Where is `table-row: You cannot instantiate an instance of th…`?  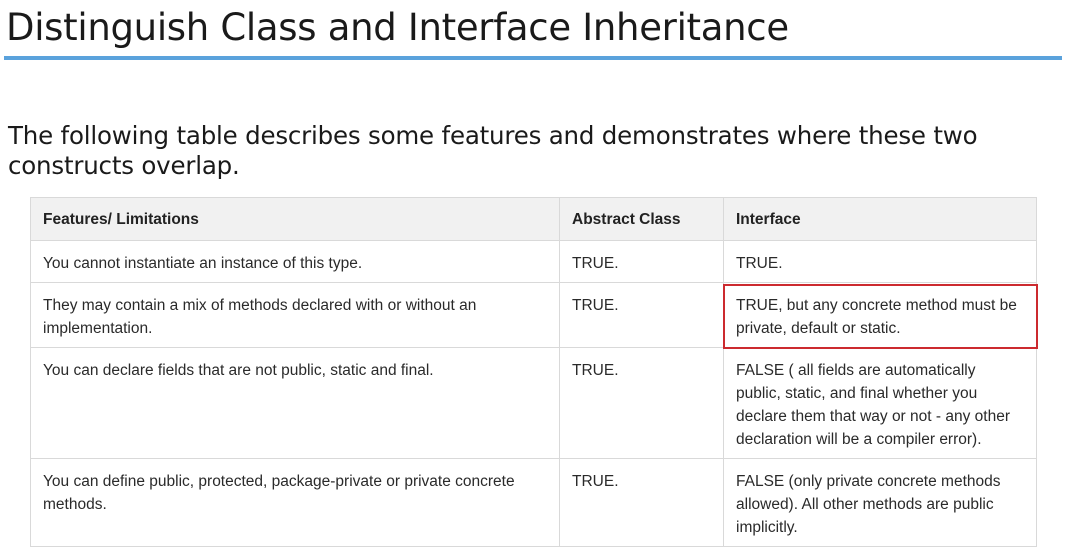 table-row: You cannot instantiate an instance of th… is located at coordinates (533, 261).